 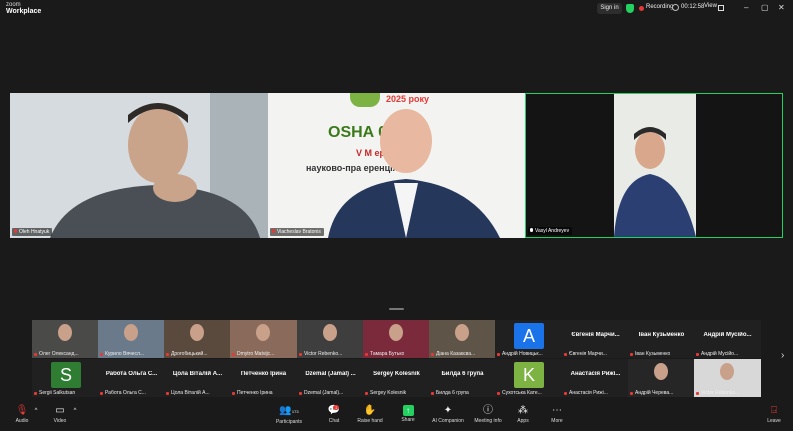 I want to click on recording-label: Recording, so click(x=659, y=7).